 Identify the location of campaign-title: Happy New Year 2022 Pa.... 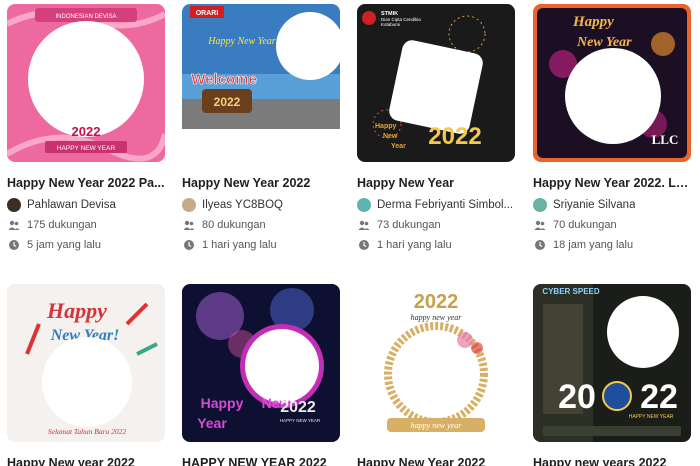
(86, 183).